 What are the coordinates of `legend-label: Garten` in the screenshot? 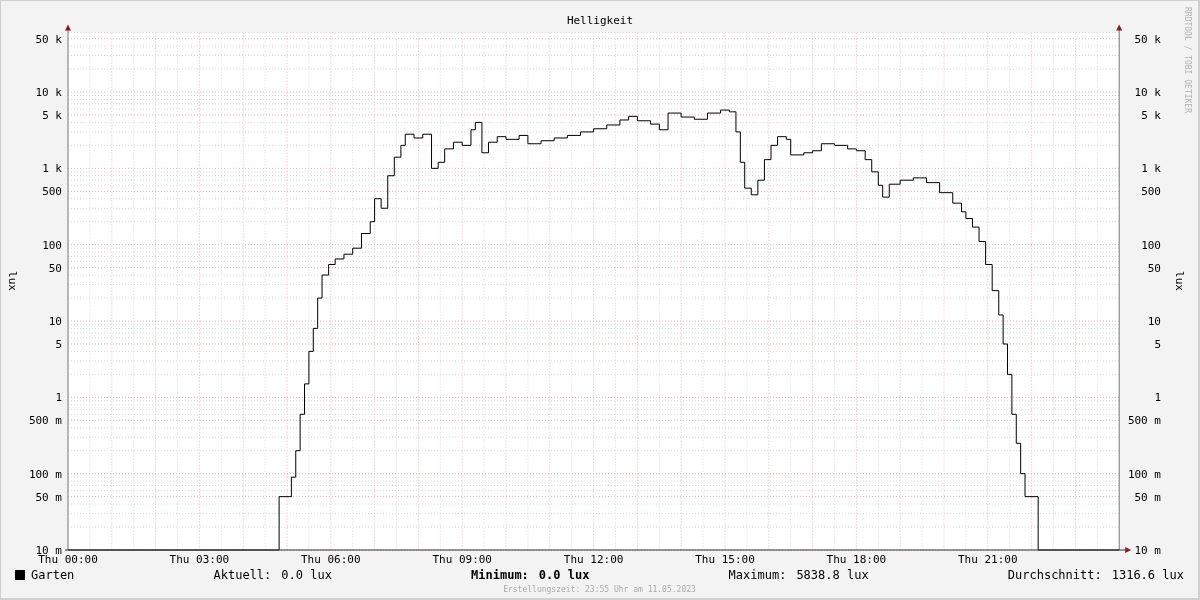 It's located at (53, 575).